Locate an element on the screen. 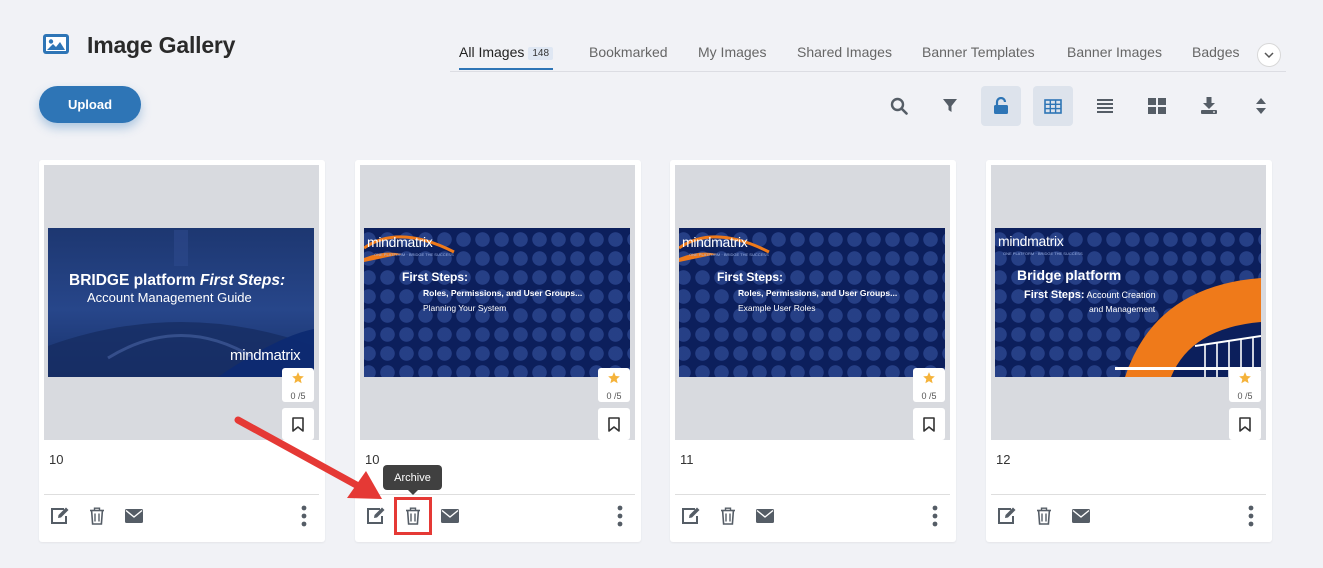  tab-my-images: My Images is located at coordinates (732, 56).